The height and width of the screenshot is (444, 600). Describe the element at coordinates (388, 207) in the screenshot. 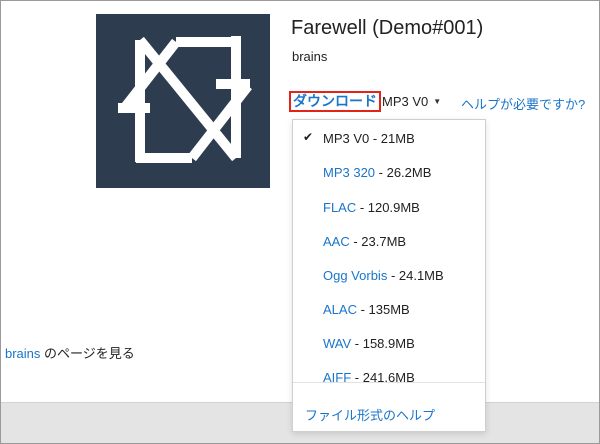

I see `format-size: - 120.9MB` at that location.